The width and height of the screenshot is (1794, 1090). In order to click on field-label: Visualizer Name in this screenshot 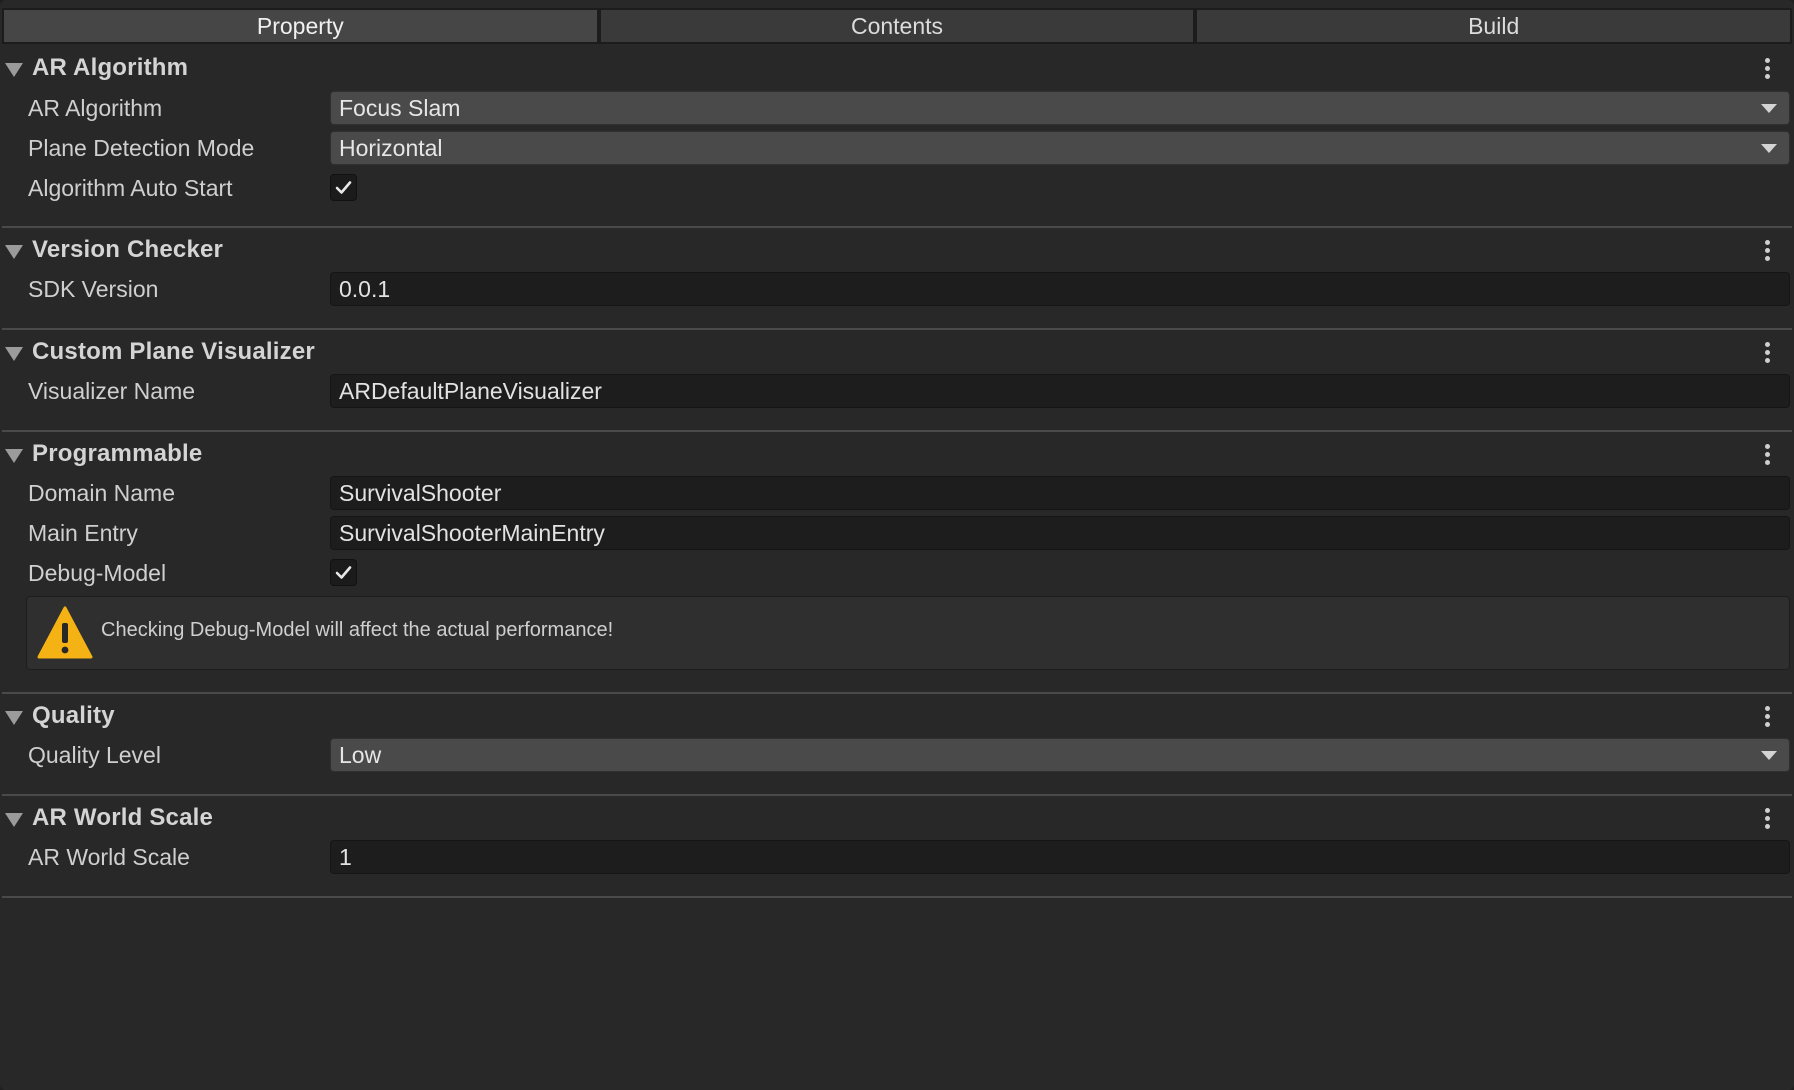, I will do `click(112, 391)`.